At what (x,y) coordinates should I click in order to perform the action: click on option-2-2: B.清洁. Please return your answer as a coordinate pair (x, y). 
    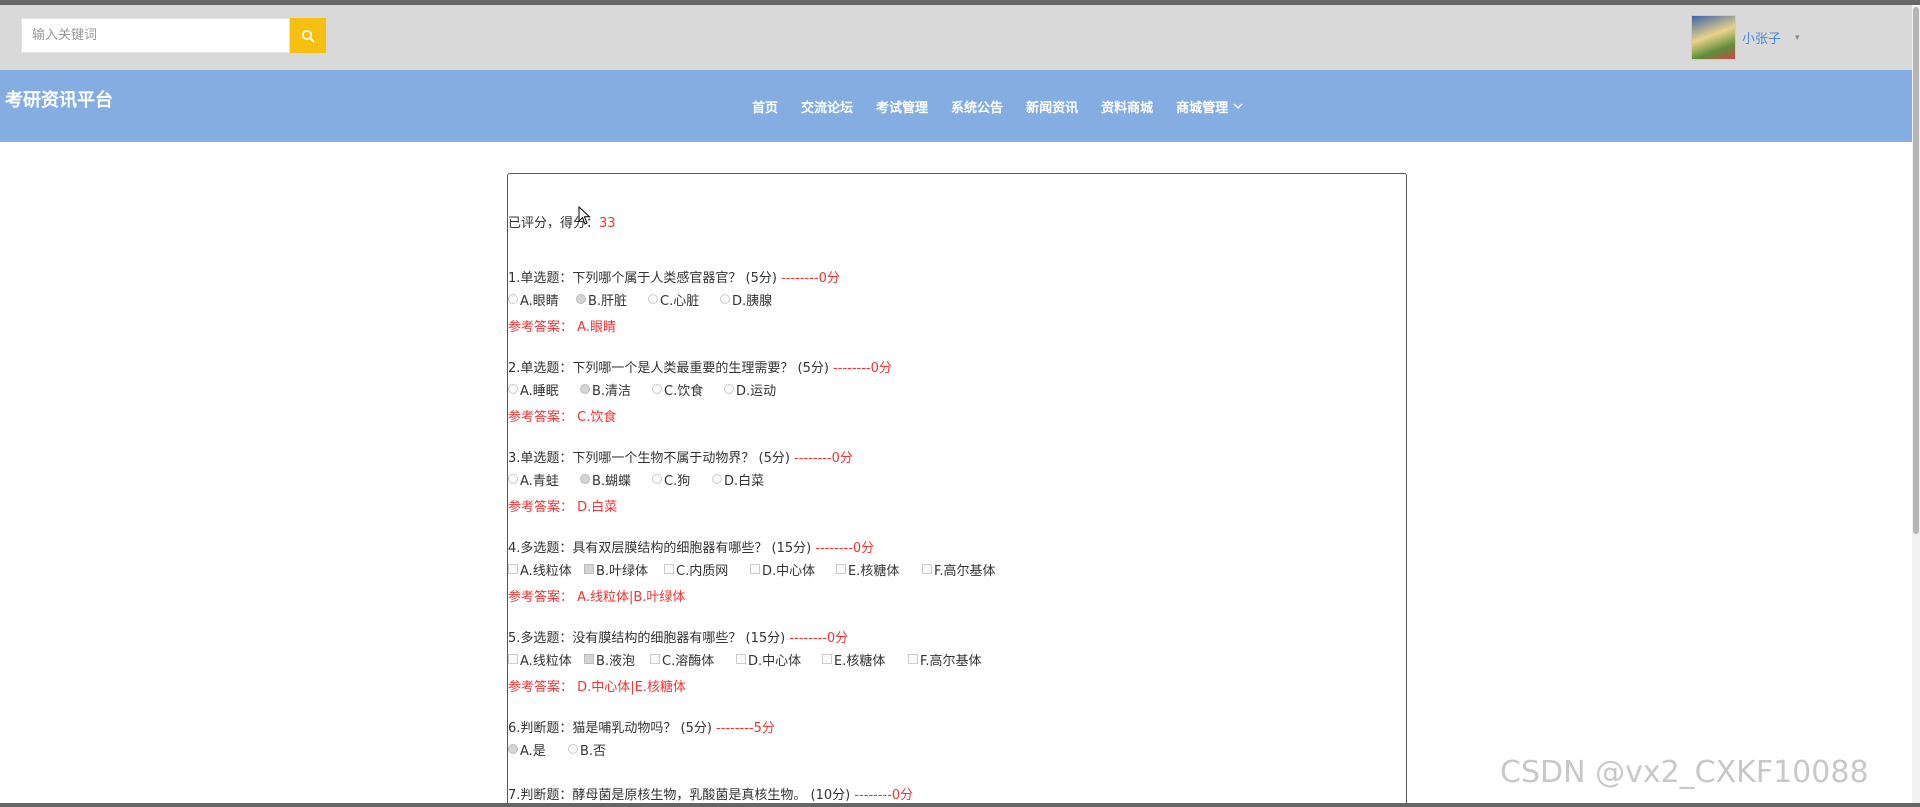
    Looking at the image, I should click on (616, 389).